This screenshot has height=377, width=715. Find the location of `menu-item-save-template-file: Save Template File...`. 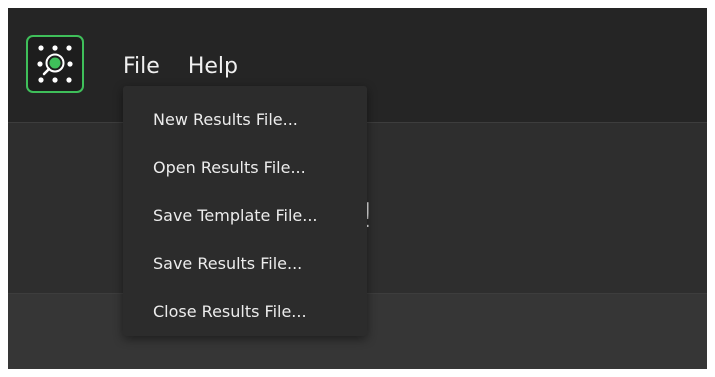

menu-item-save-template-file: Save Template File... is located at coordinates (245, 216).